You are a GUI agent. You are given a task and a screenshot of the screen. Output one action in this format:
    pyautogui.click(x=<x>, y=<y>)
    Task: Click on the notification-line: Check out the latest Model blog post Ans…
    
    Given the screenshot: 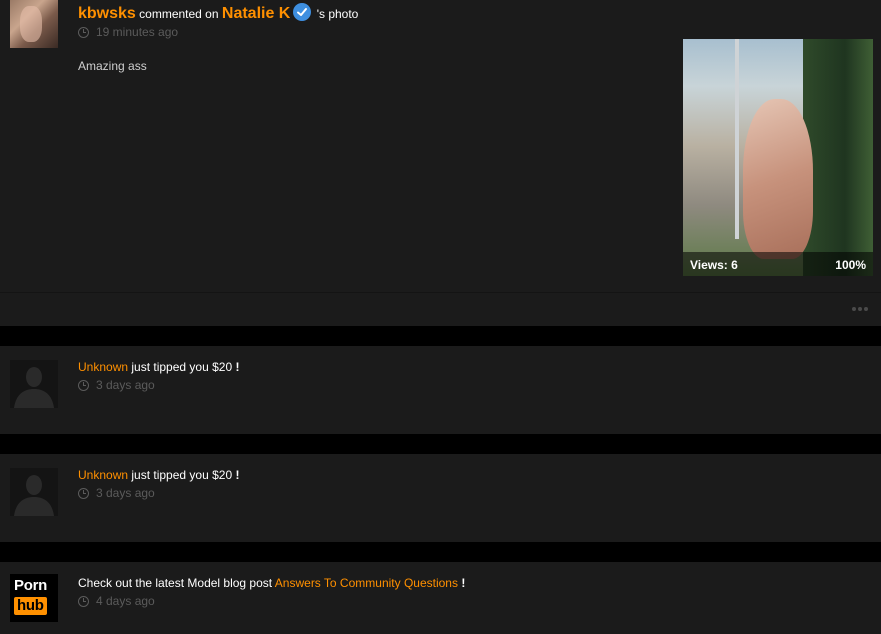 What is the action you would take?
    pyautogui.click(x=271, y=583)
    